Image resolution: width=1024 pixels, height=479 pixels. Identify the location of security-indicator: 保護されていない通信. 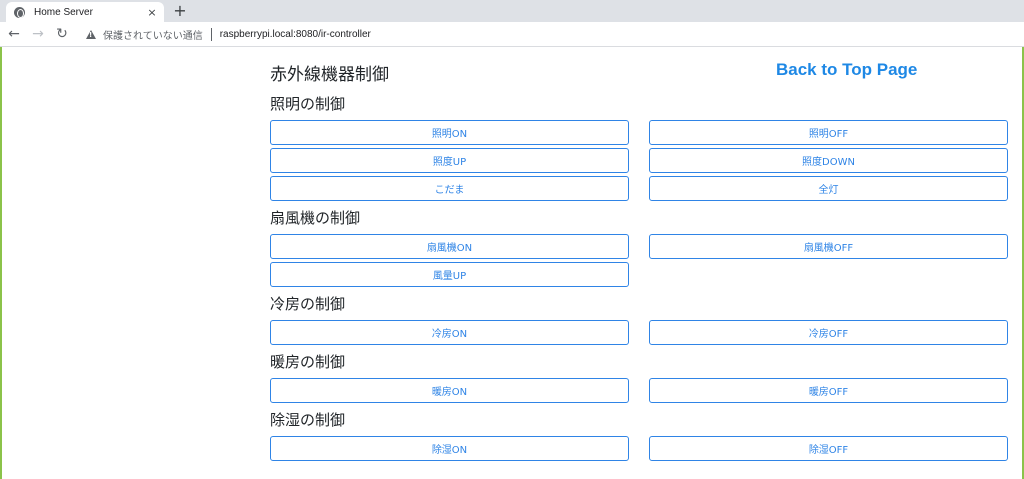
(153, 34).